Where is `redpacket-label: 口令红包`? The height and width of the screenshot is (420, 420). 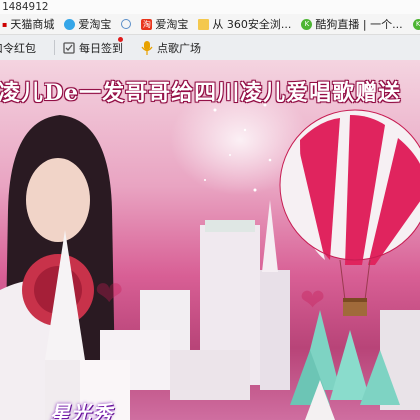 redpacket-label: 口令红包 is located at coordinates (18, 48).